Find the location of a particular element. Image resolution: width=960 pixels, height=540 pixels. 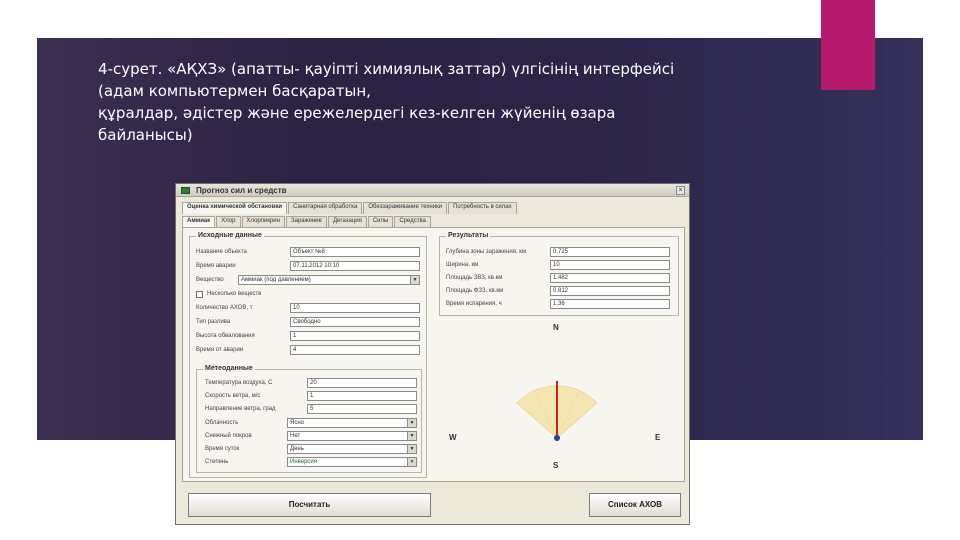

depth-label: Глубина зоны заражения, км is located at coordinates (486, 252).